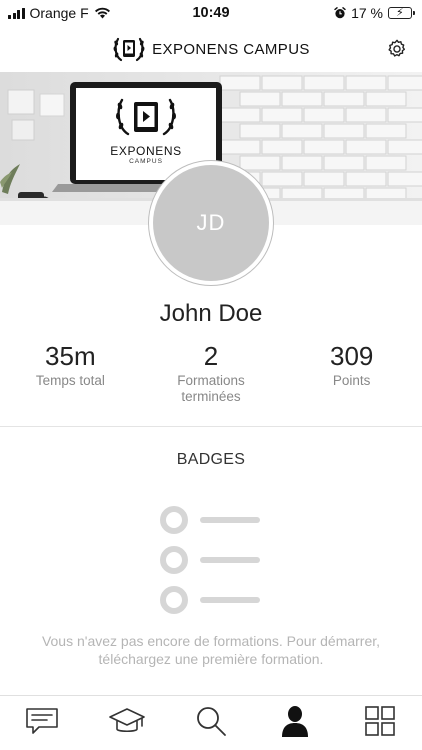  I want to click on search-icon, so click(211, 721).